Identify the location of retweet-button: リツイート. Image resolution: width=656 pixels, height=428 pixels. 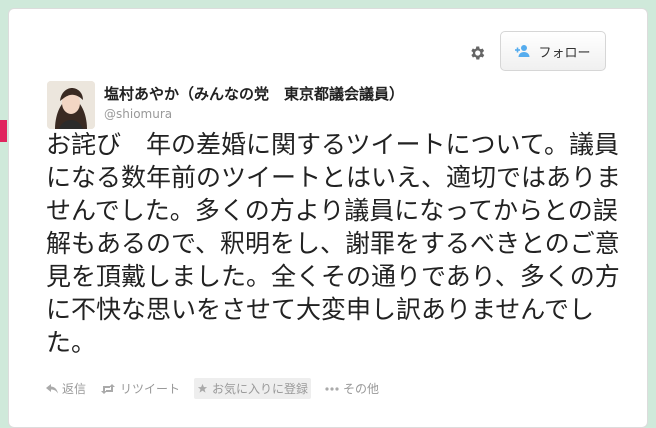
(140, 388).